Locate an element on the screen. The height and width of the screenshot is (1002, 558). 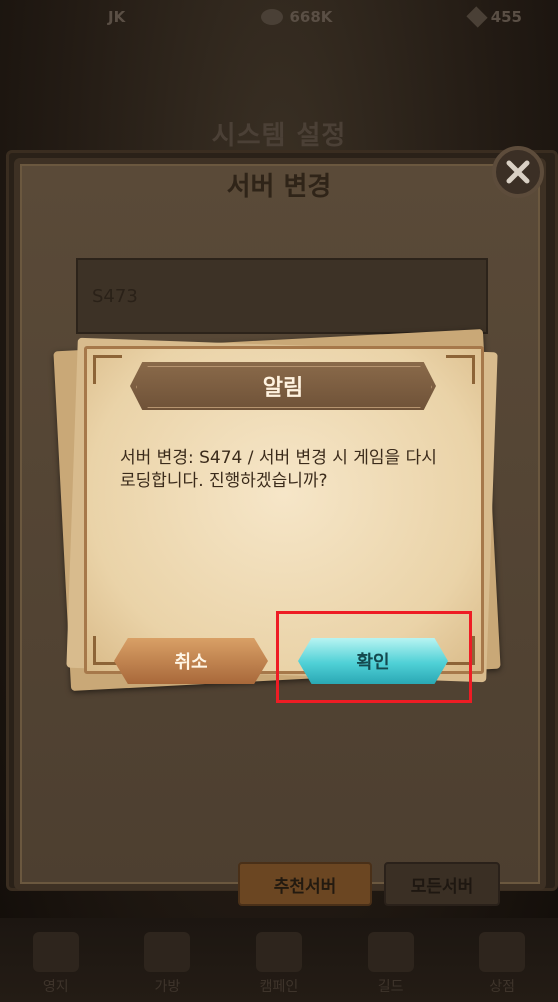
nav-label: 상점 is located at coordinates (502, 987).